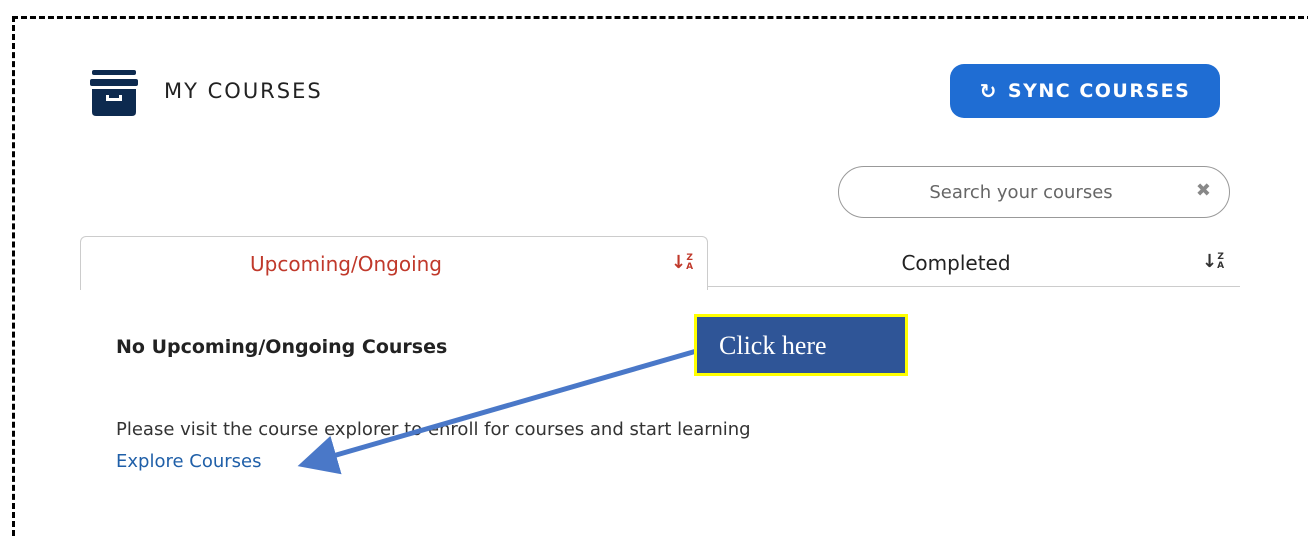 The image size is (1308, 536). What do you see at coordinates (1021, 192) in the screenshot?
I see `search-input` at bounding box center [1021, 192].